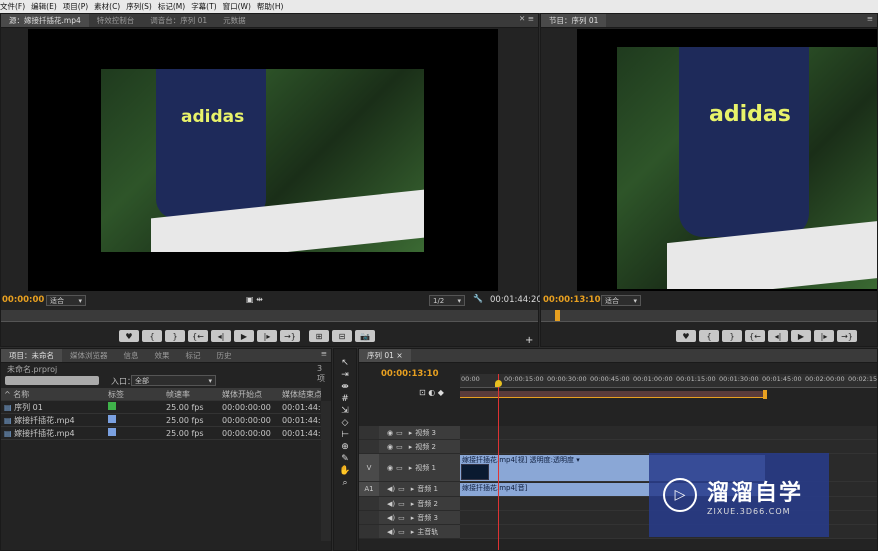 The image size is (878, 551). I want to click on slide-tool-icon: ⊕, so click(345, 446).